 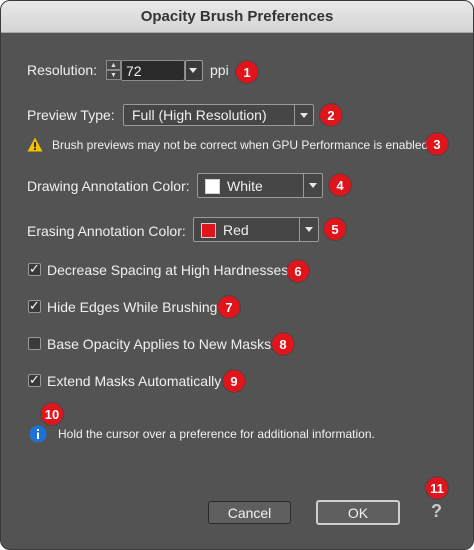 I want to click on drawing-color-label: Drawing Annotation Color:, so click(x=108, y=186).